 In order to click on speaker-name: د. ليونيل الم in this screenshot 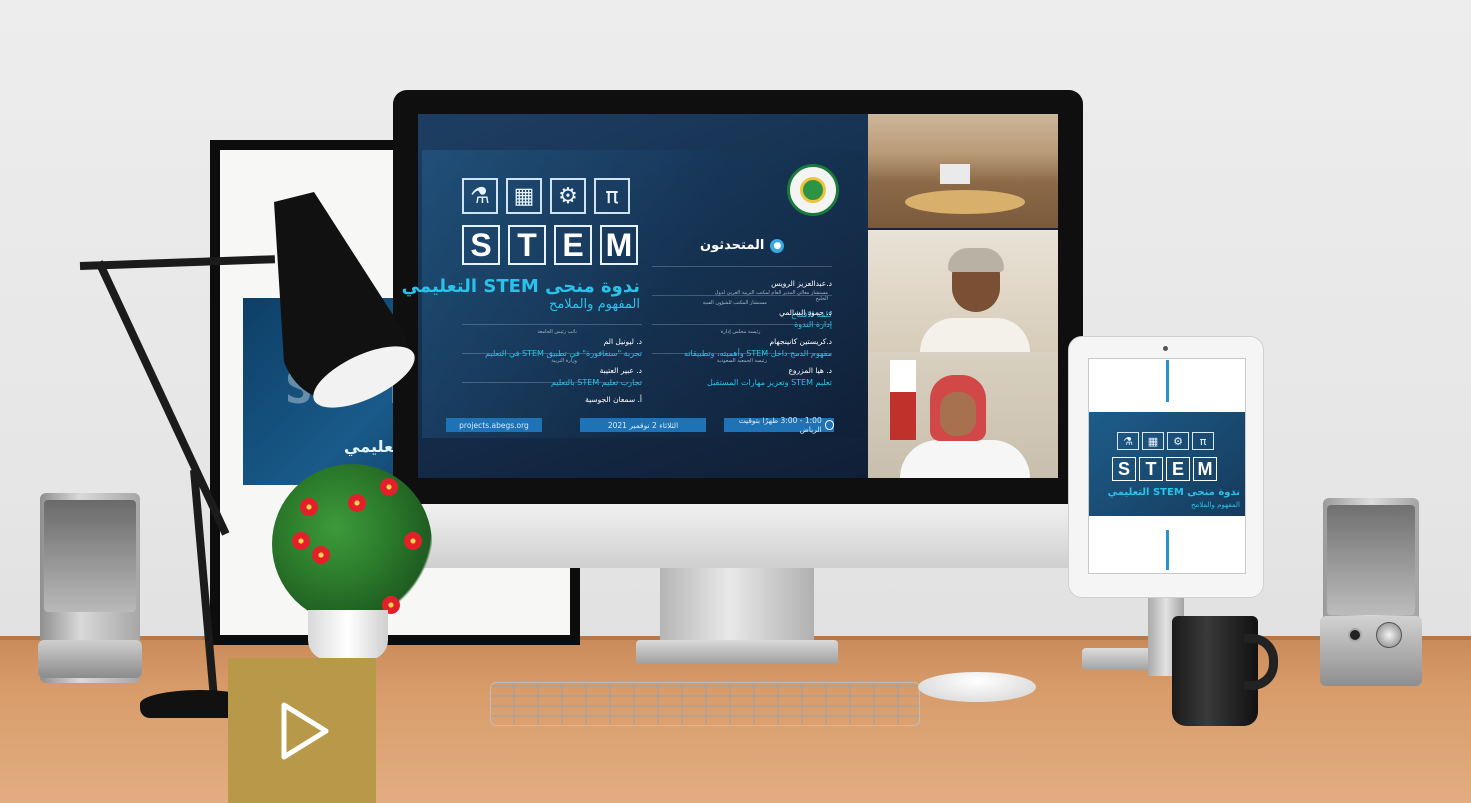, I will do `click(622, 341)`.